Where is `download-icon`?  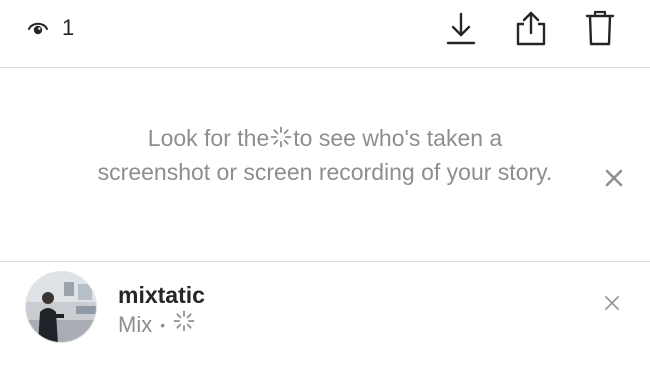 download-icon is located at coordinates (461, 30).